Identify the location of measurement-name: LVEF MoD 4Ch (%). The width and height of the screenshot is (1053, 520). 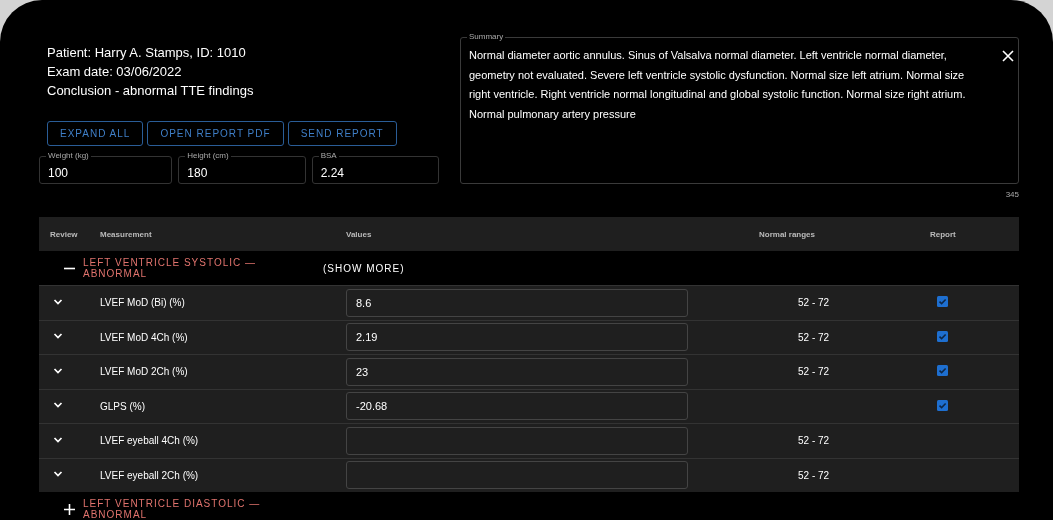
(144, 337).